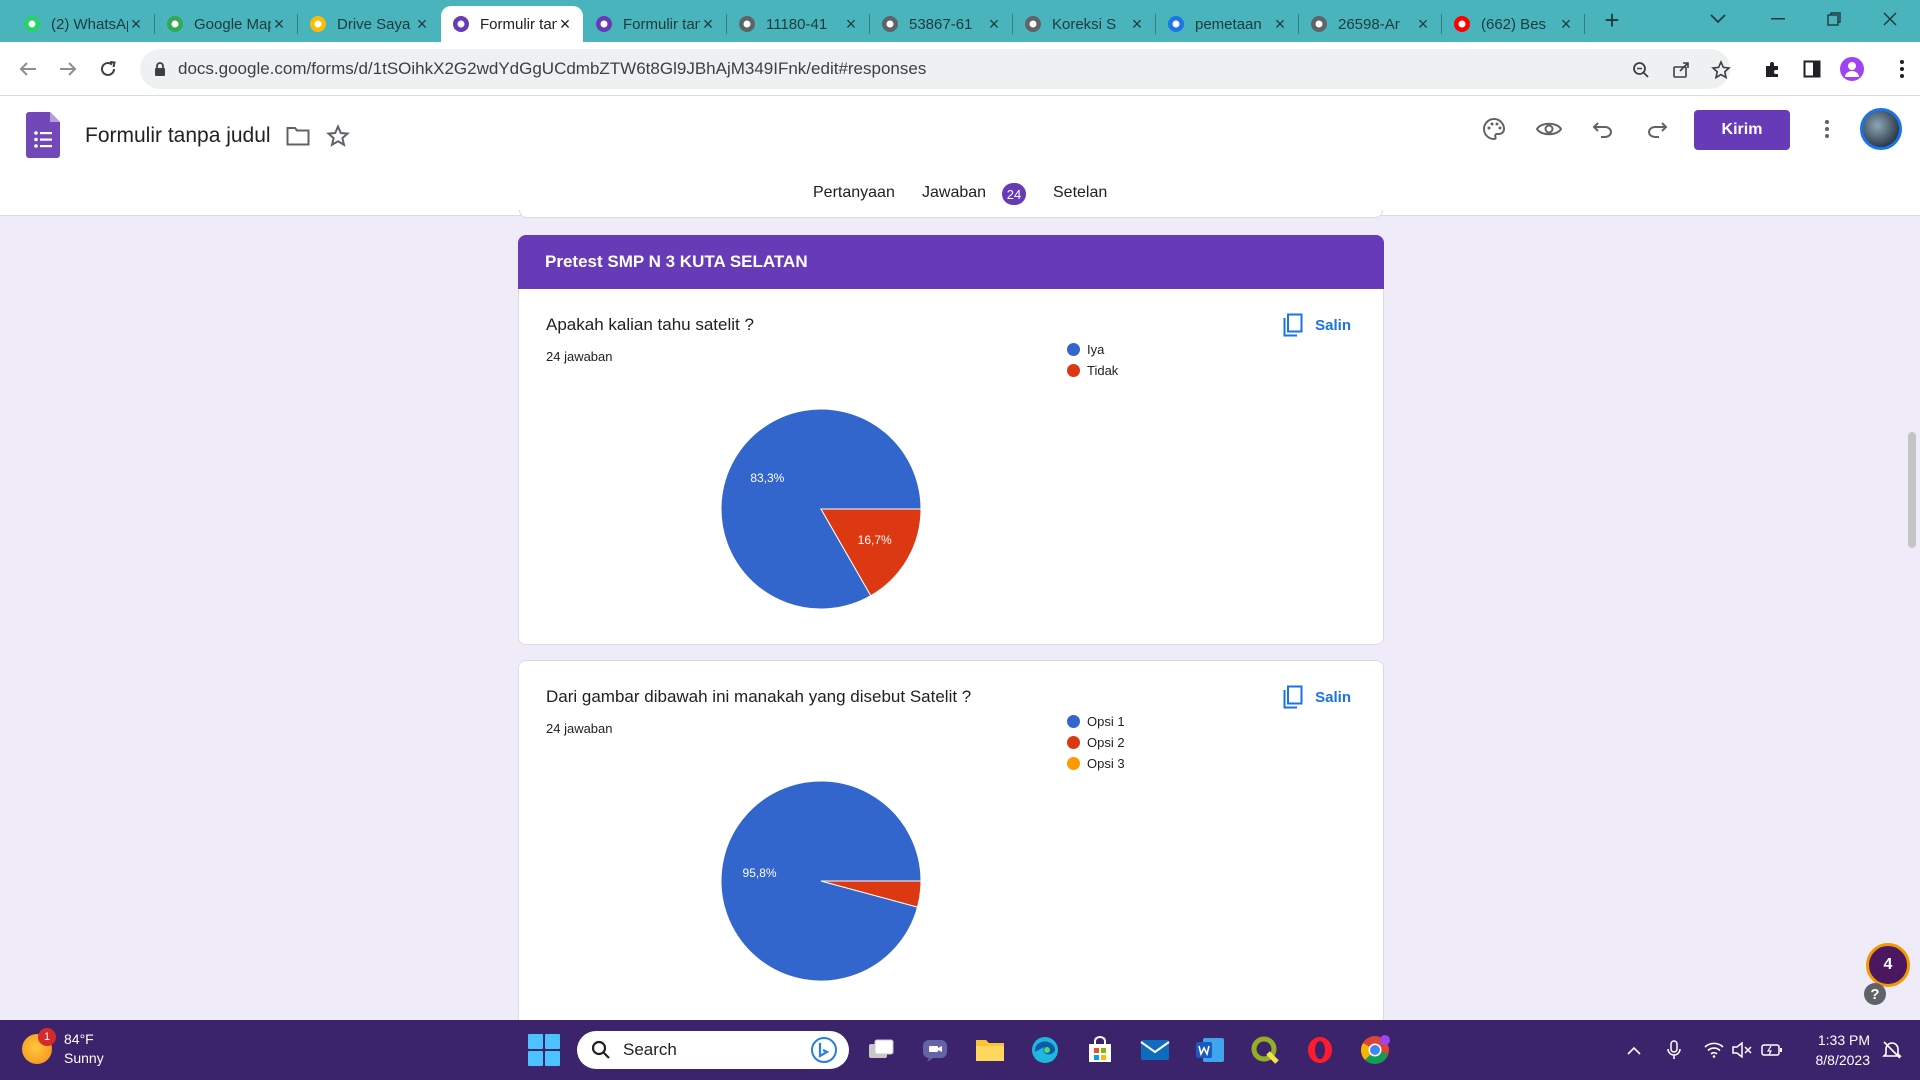 This screenshot has width=1920, height=1080. Describe the element at coordinates (1320, 1050) in the screenshot. I see `opera-icon` at that location.